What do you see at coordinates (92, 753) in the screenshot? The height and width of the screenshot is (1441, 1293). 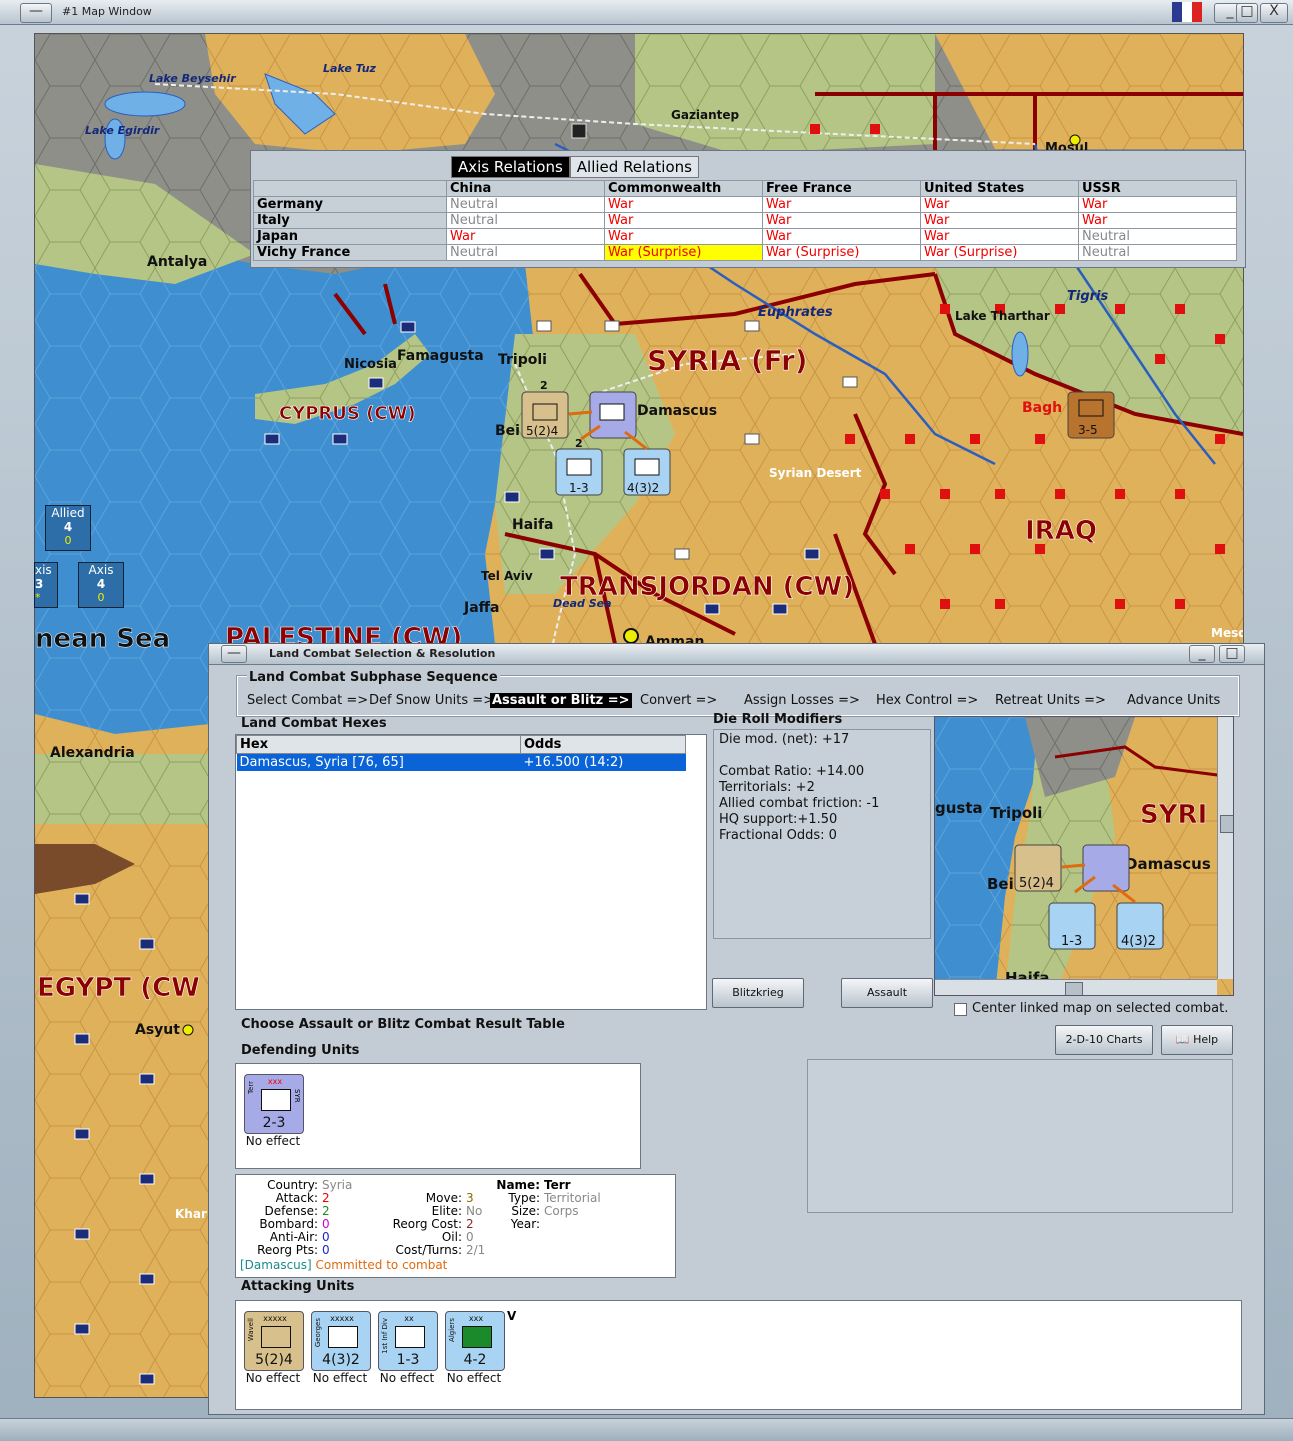 I see `svg-text: Alexandria` at bounding box center [92, 753].